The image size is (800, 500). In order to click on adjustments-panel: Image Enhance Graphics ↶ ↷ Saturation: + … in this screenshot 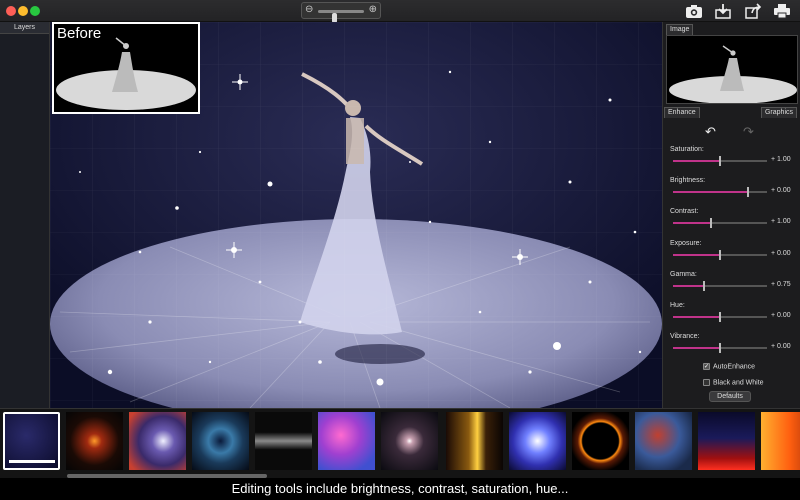, I will do `click(731, 215)`.